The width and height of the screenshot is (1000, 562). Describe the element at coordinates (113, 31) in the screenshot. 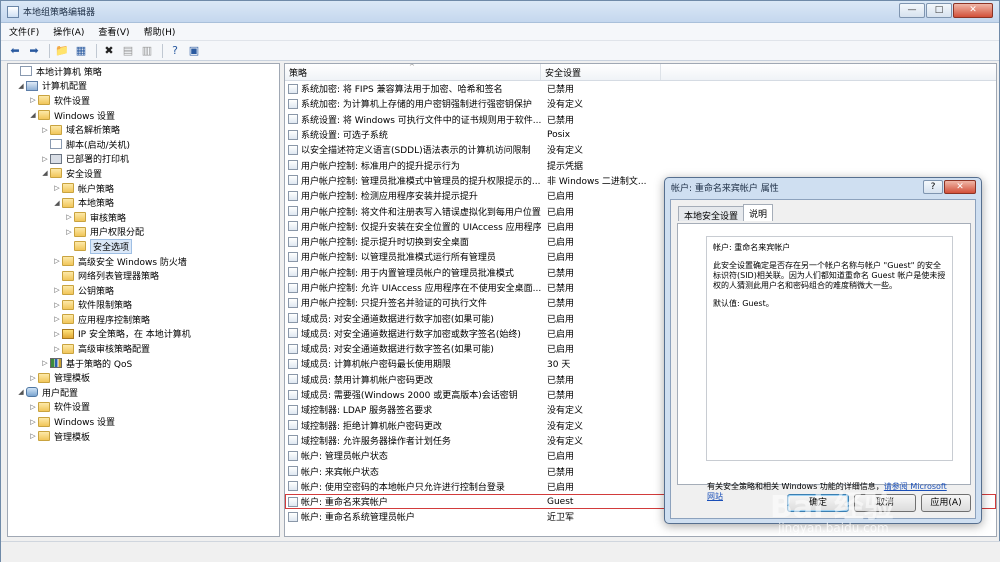

I see `menu-view: 查看(V)` at that location.